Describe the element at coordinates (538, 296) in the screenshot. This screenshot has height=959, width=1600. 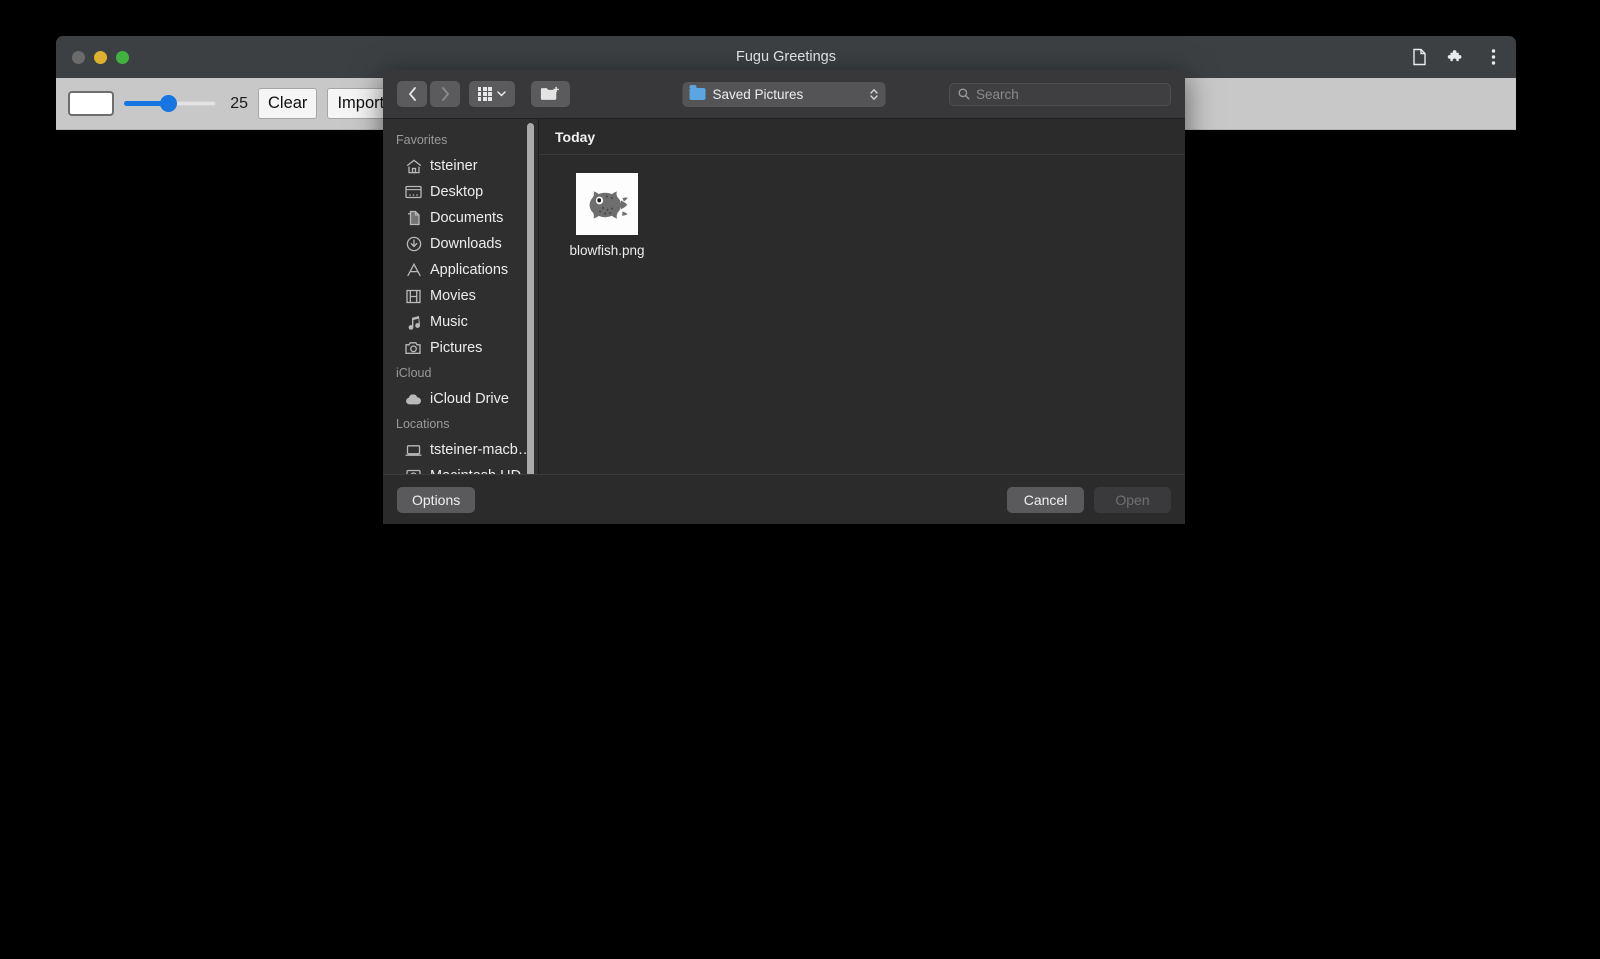
I see `sidebar-divider` at that location.